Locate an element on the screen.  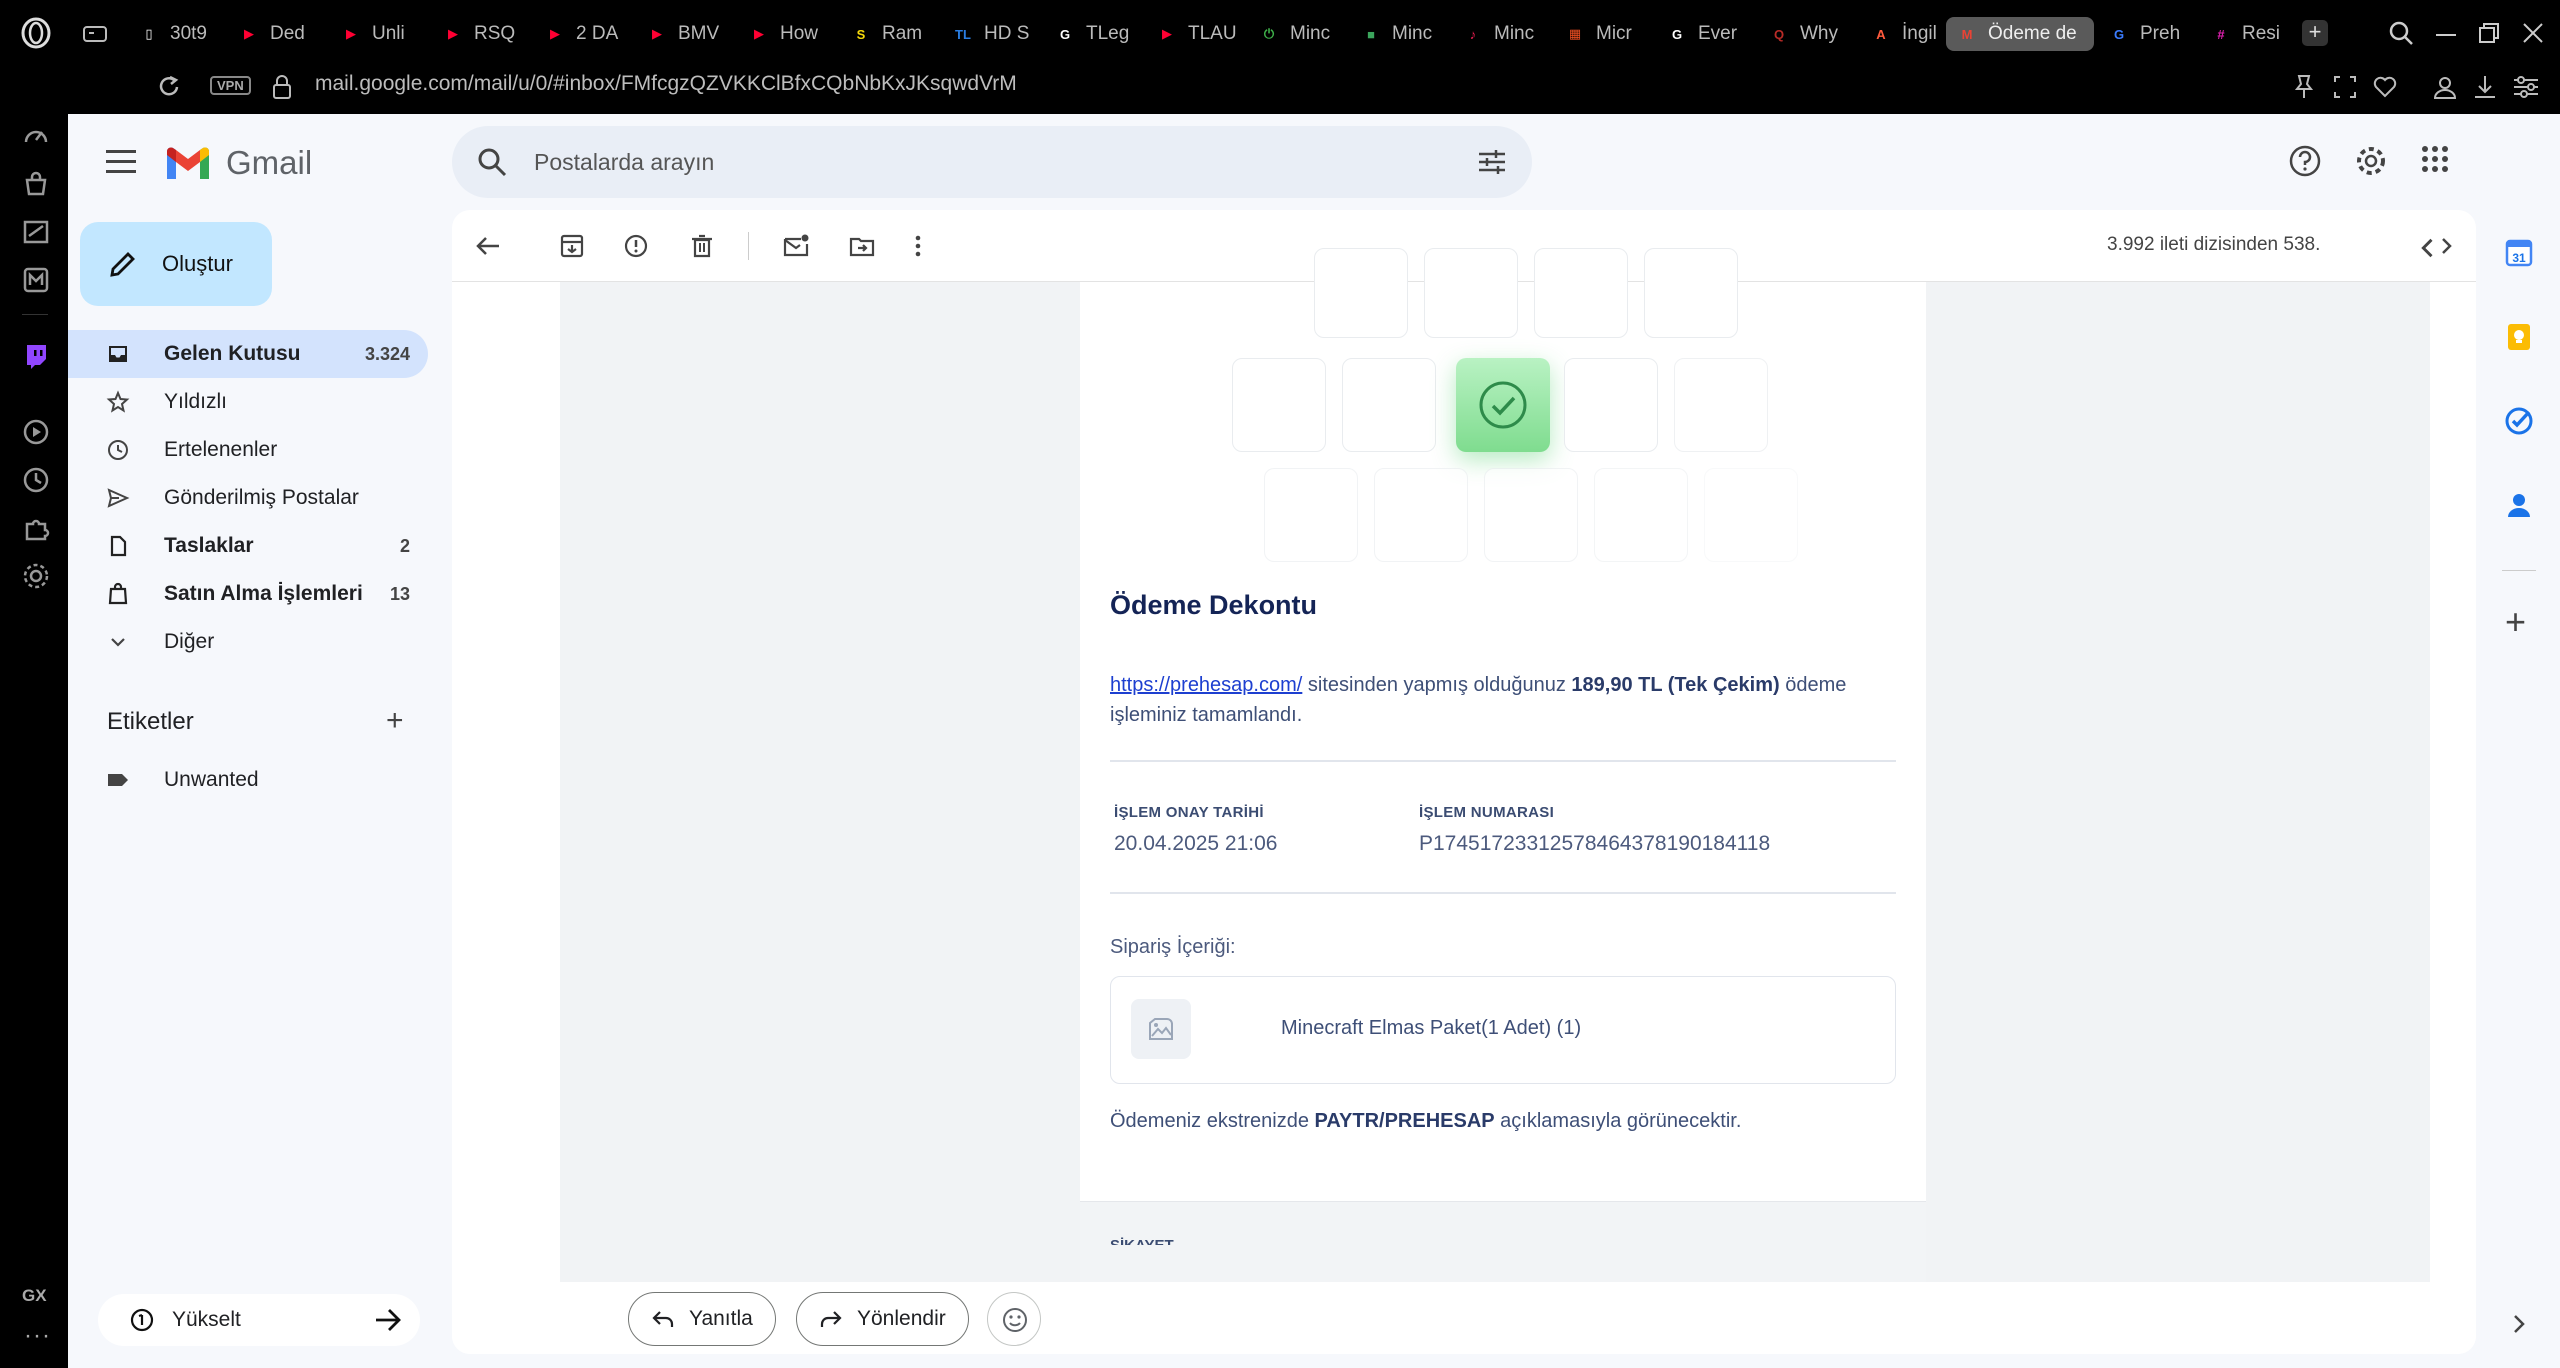
browser-tab: ▶ RSQ is located at coordinates (478, 34).